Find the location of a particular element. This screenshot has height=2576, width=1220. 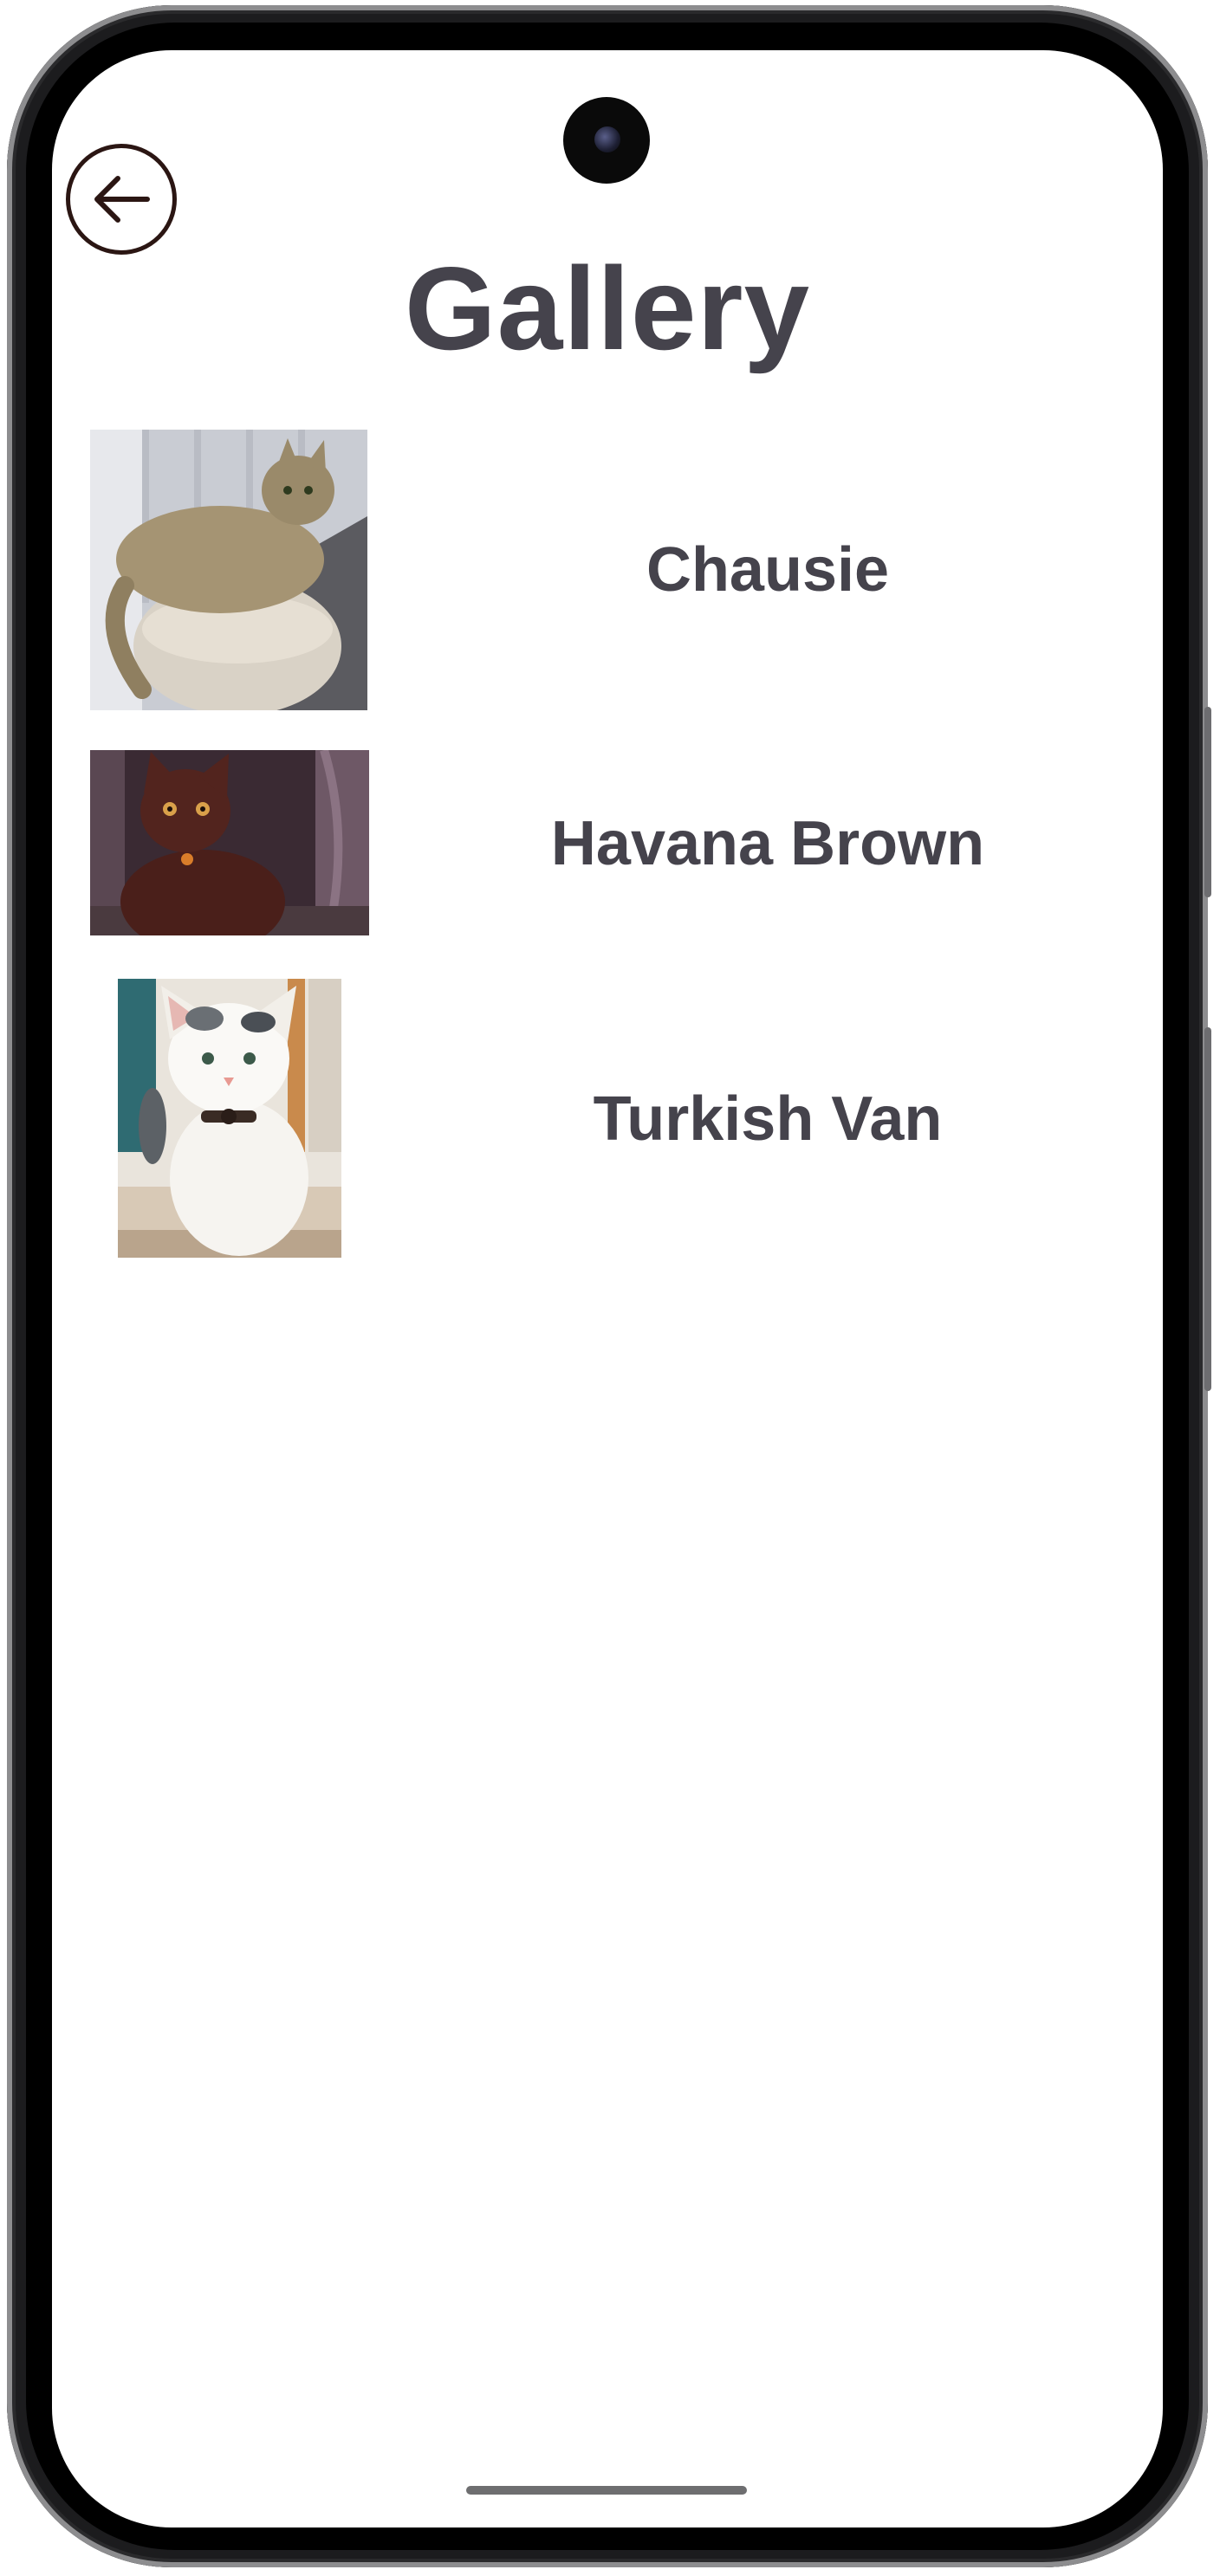

gallery-item-turkish-van: Turkish Van is located at coordinates (607, 1118).